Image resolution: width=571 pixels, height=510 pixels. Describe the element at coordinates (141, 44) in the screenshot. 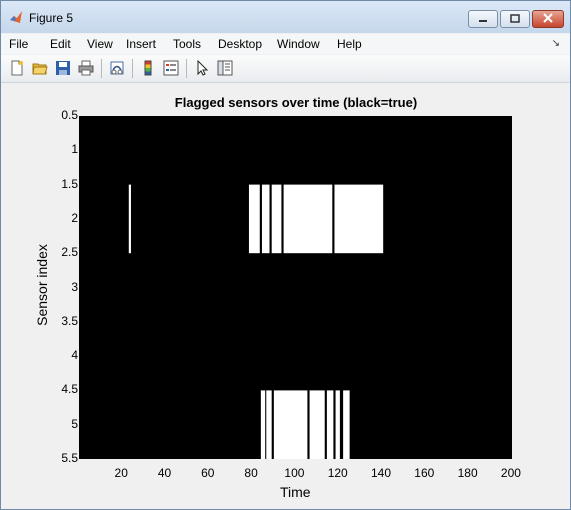

I see `menu-insert: Insert` at that location.